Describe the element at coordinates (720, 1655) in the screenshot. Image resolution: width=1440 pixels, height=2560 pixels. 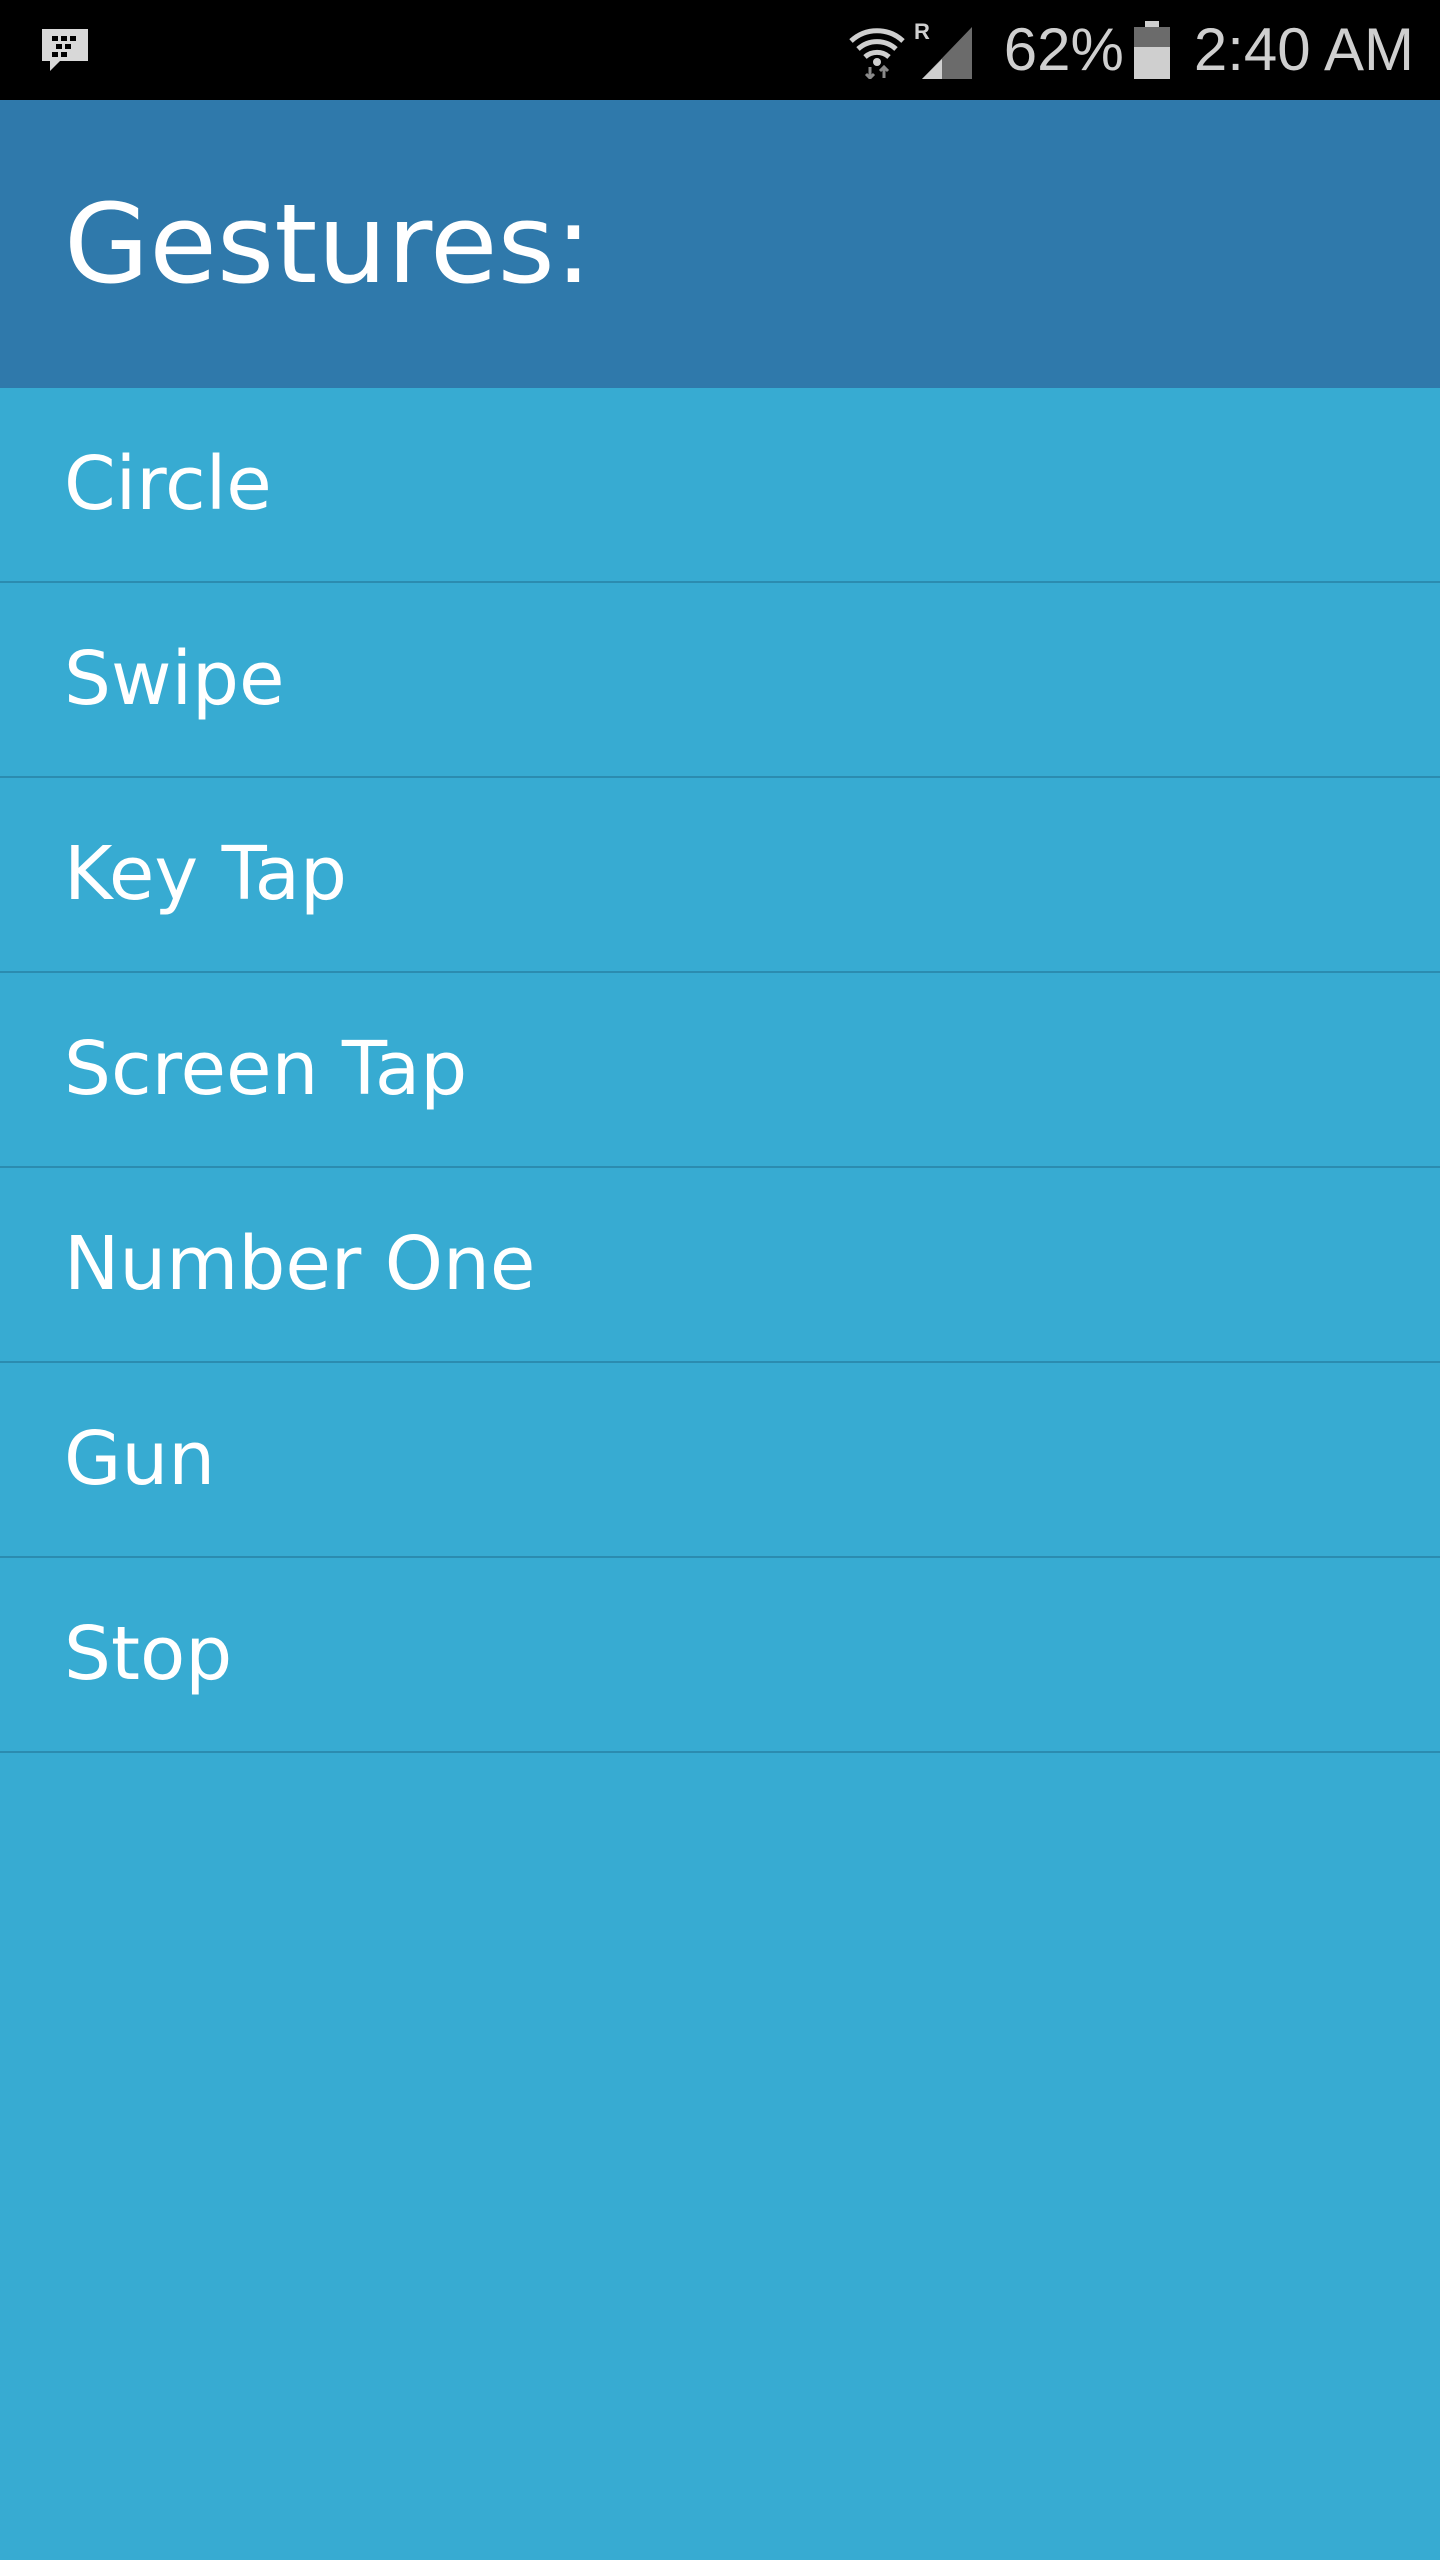
I see `gesture-item-stop: Stop` at that location.